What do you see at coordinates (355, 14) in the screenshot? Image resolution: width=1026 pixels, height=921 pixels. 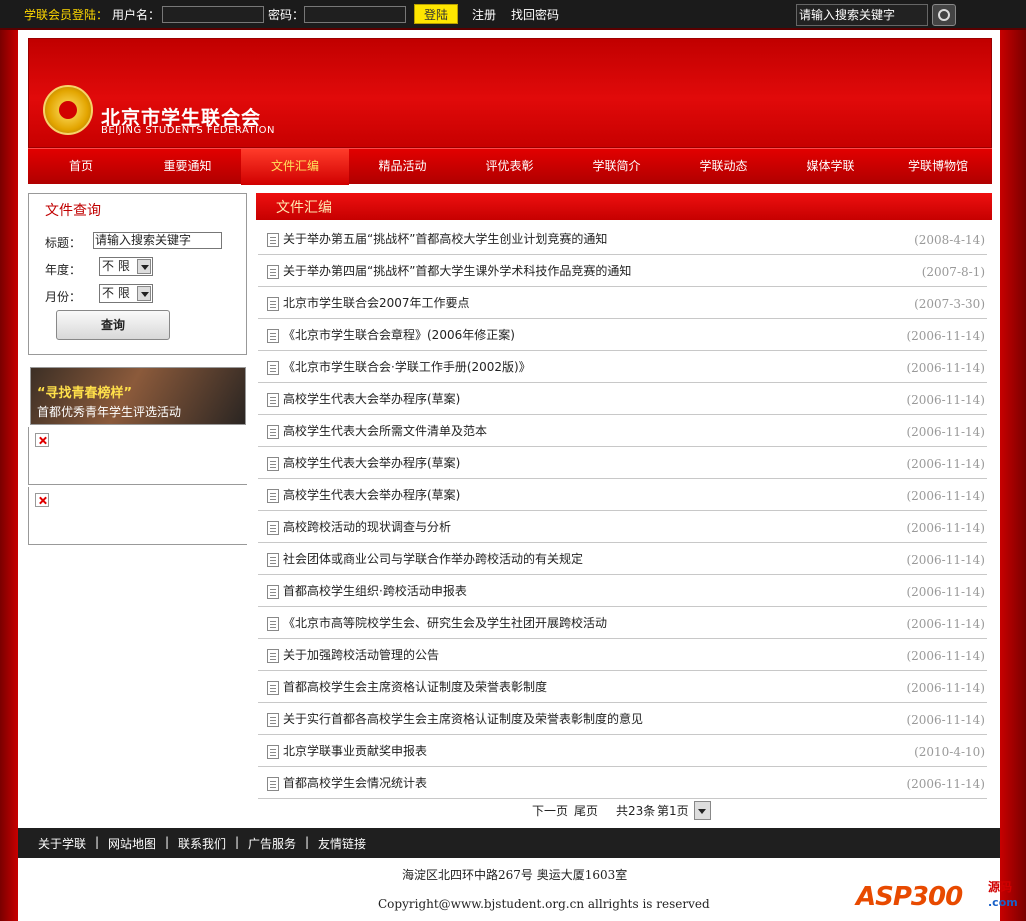 I see `password-input` at bounding box center [355, 14].